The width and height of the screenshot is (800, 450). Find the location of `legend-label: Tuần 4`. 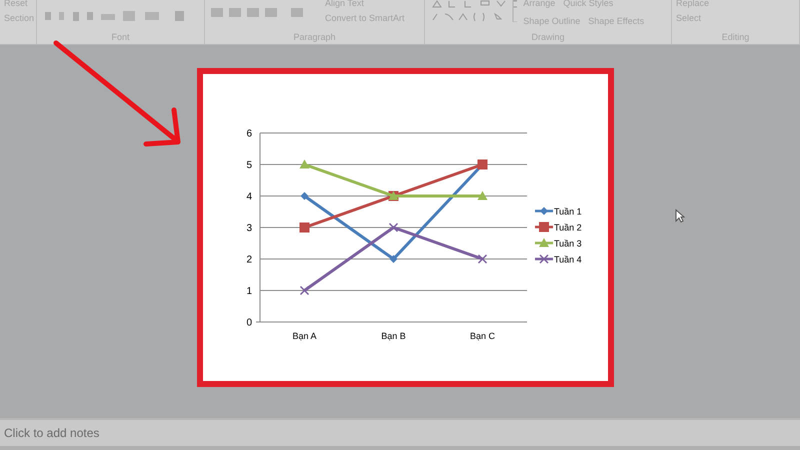

legend-label: Tuần 4 is located at coordinates (568, 259).